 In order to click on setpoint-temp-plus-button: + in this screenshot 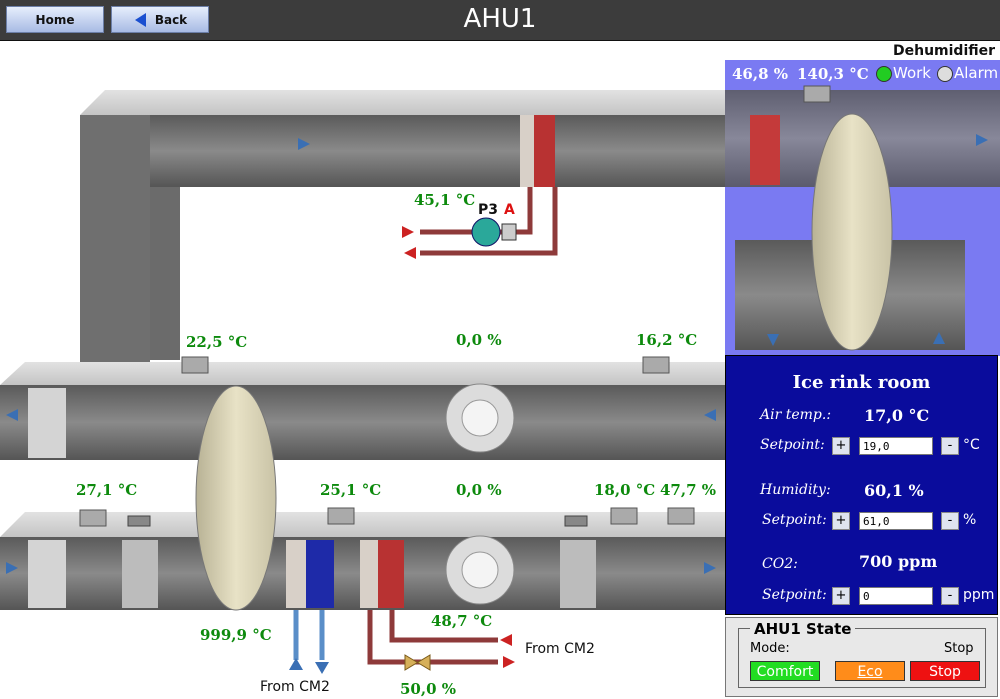, I will do `click(841, 446)`.